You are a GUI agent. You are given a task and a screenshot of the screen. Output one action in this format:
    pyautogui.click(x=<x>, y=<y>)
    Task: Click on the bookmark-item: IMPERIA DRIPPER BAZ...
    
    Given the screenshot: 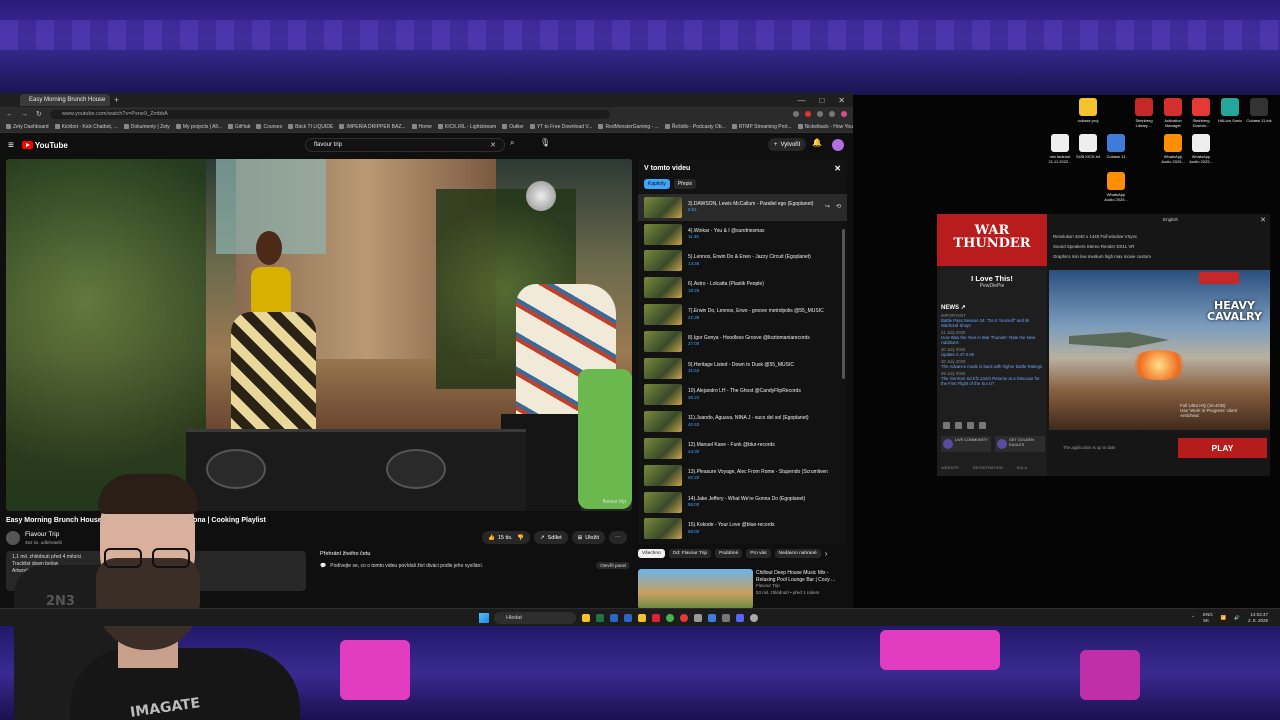 What is the action you would take?
    pyautogui.click(x=372, y=127)
    